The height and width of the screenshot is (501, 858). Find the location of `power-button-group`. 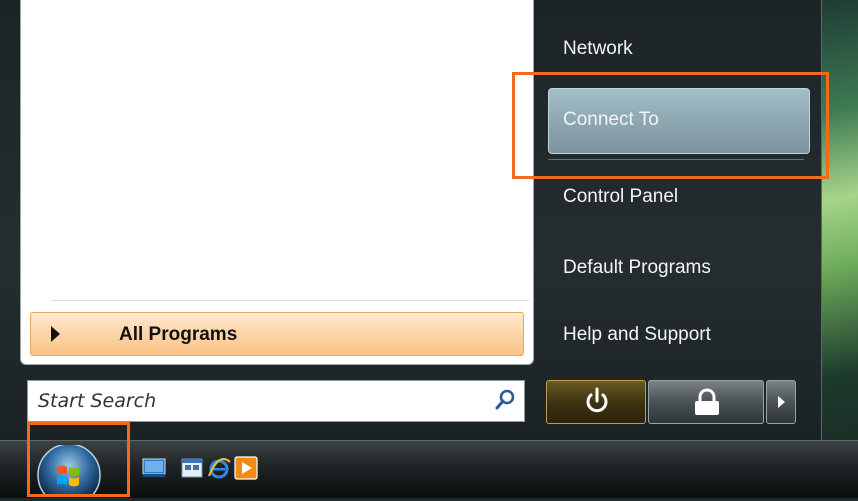

power-button-group is located at coordinates (671, 402).